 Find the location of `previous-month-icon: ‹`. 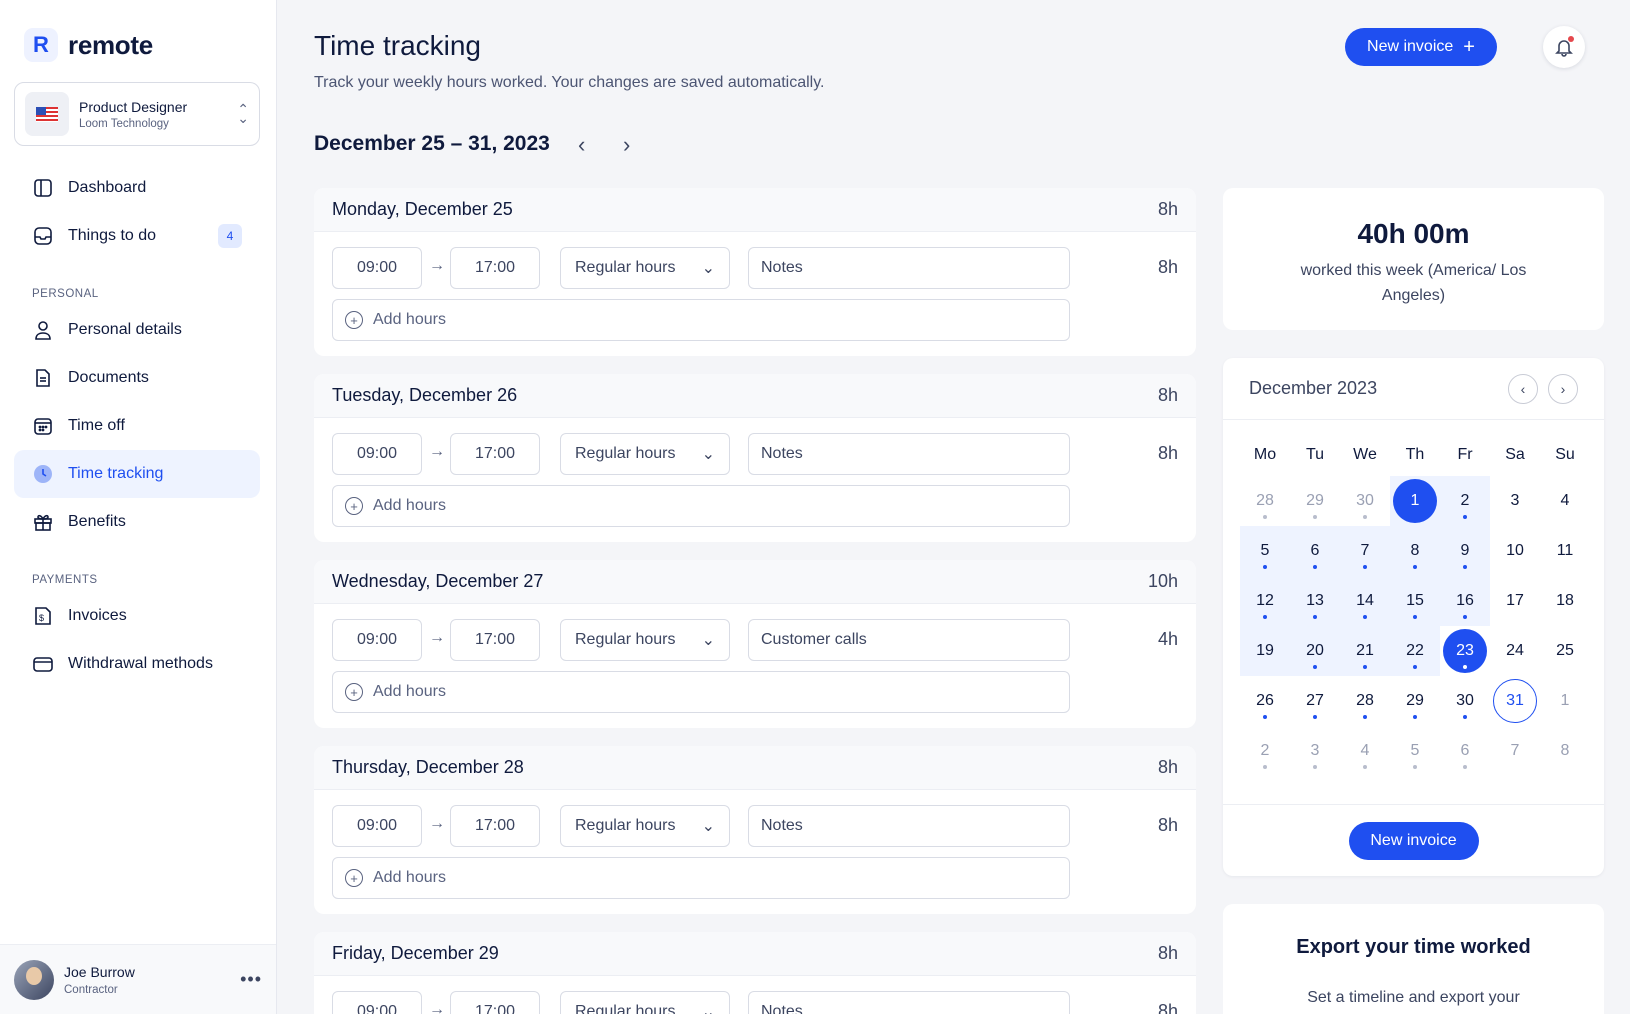

previous-month-icon: ‹ is located at coordinates (1523, 388).